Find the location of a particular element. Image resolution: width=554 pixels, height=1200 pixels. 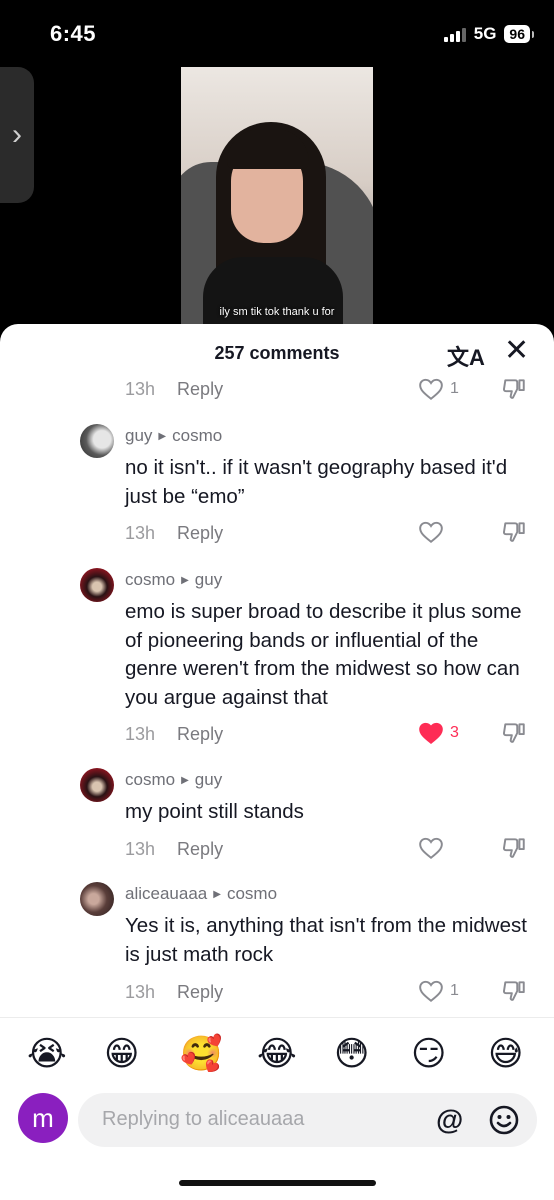

home-indicator is located at coordinates (277, 1183).